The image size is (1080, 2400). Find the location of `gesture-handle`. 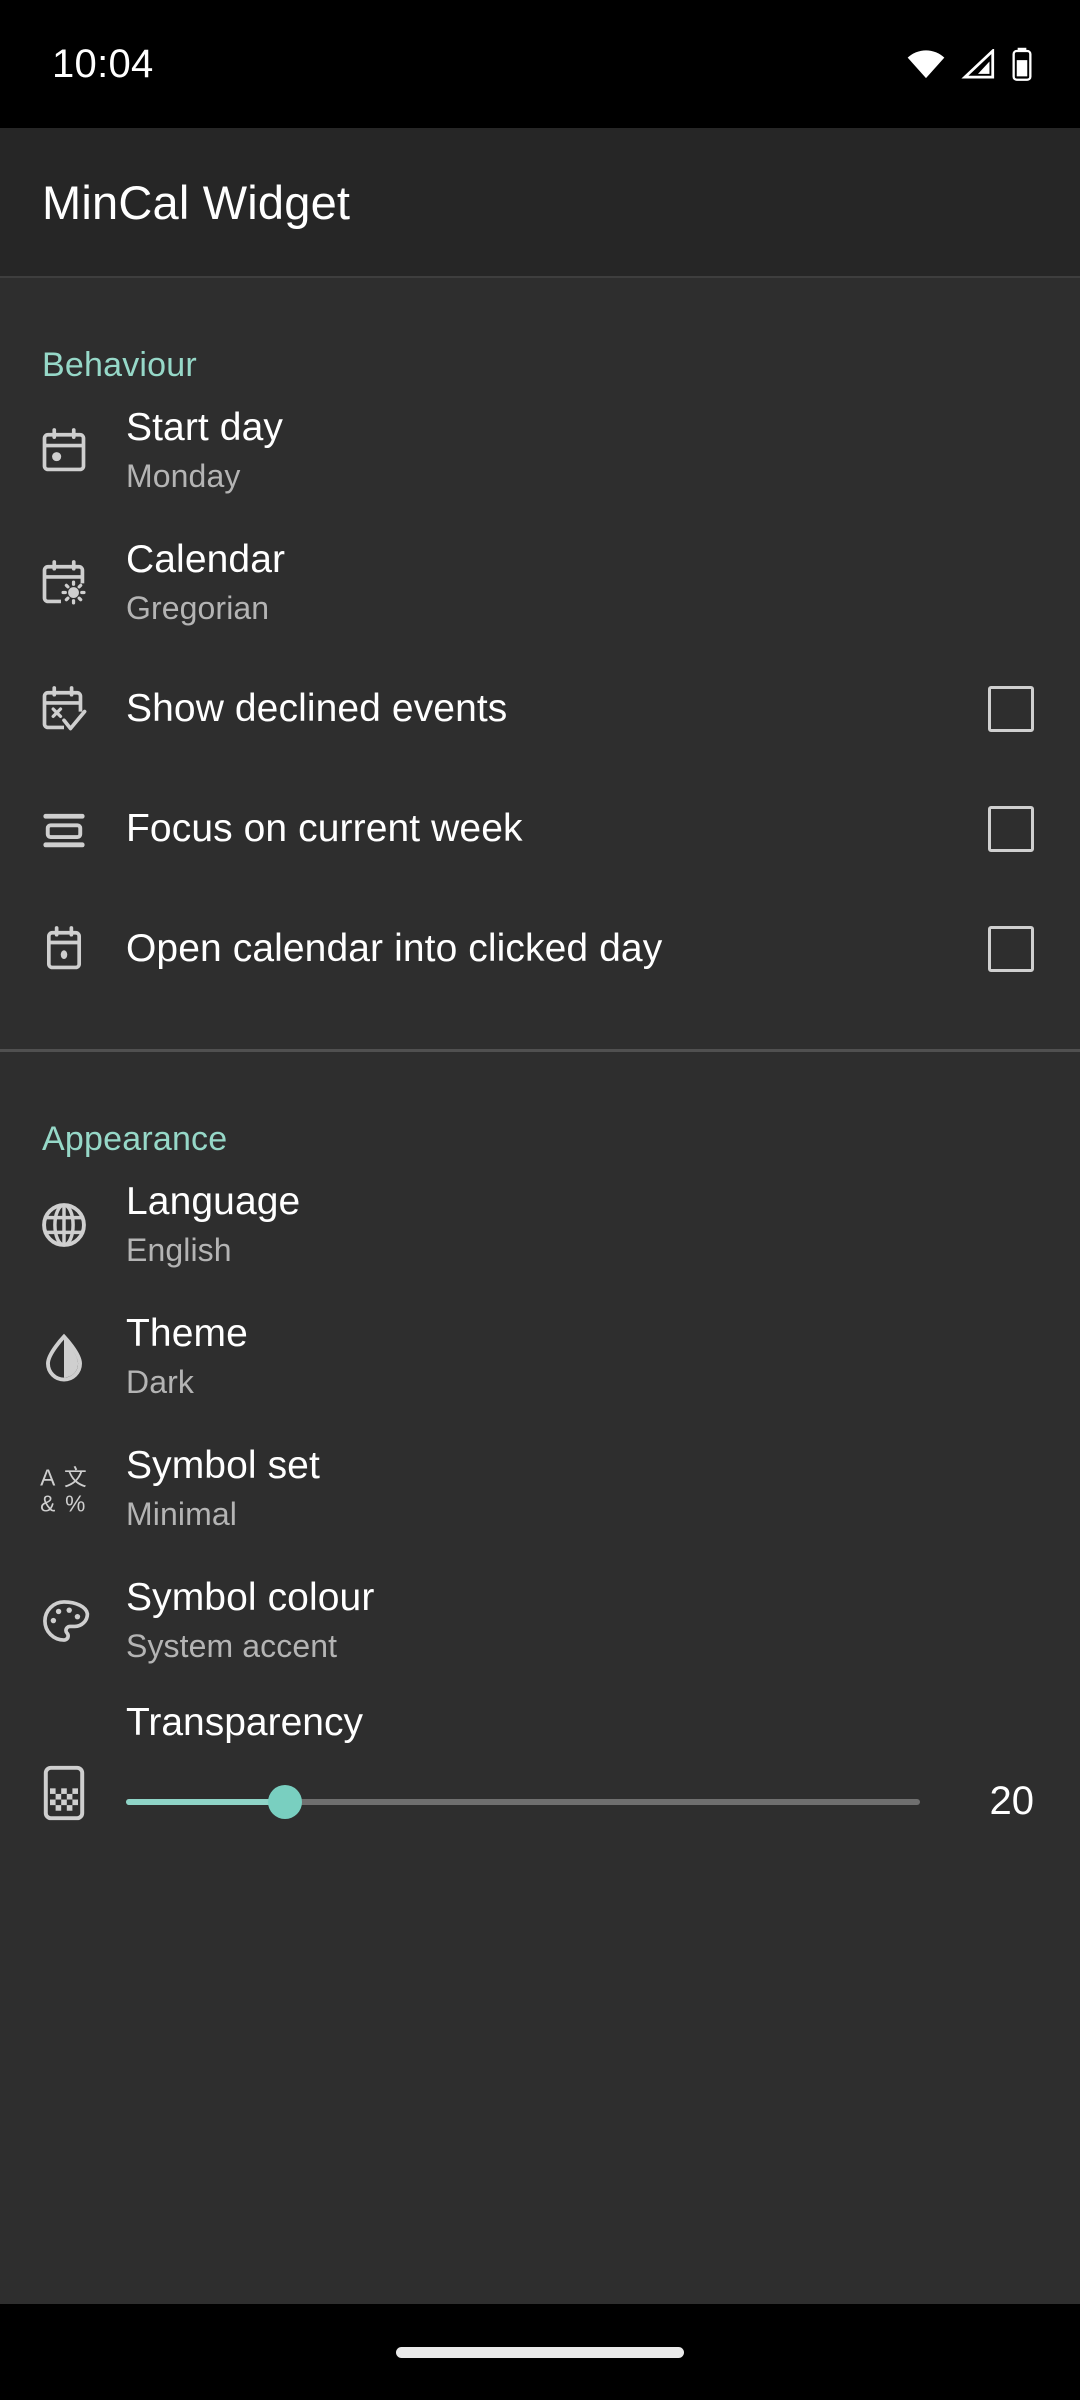

gesture-handle is located at coordinates (540, 2352).